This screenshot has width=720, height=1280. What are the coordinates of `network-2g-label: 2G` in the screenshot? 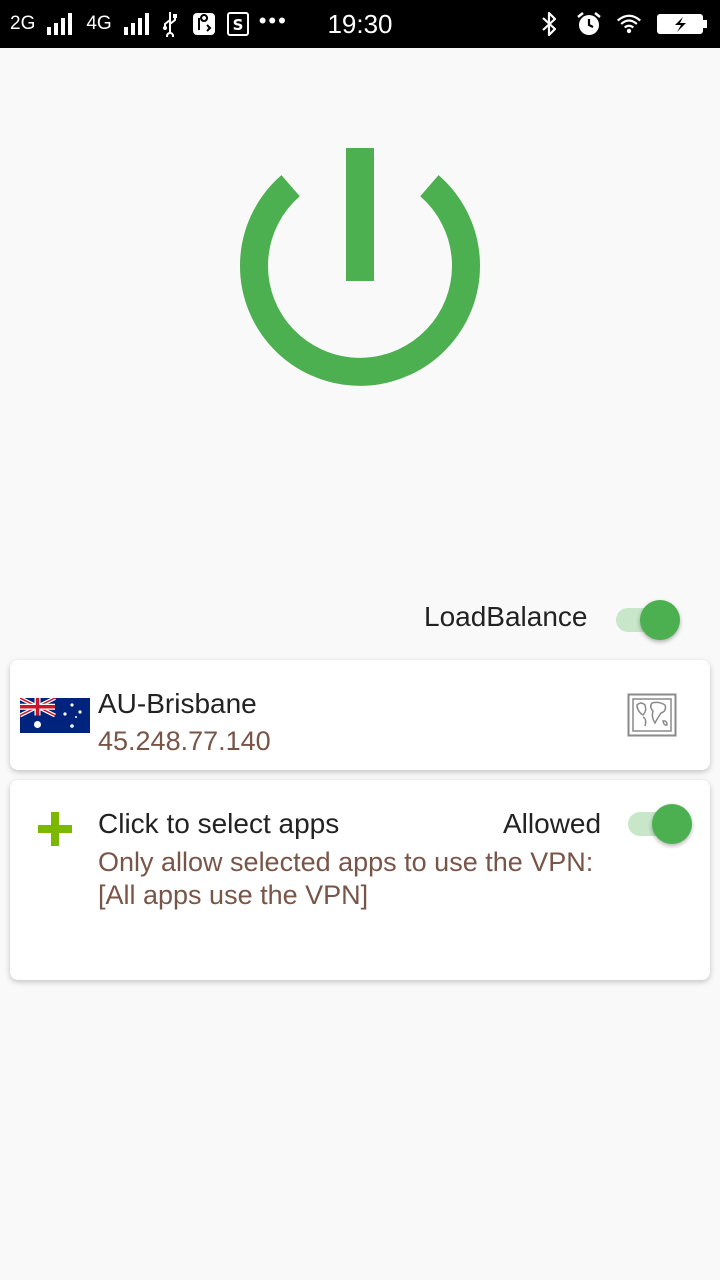 It's located at (23, 23).